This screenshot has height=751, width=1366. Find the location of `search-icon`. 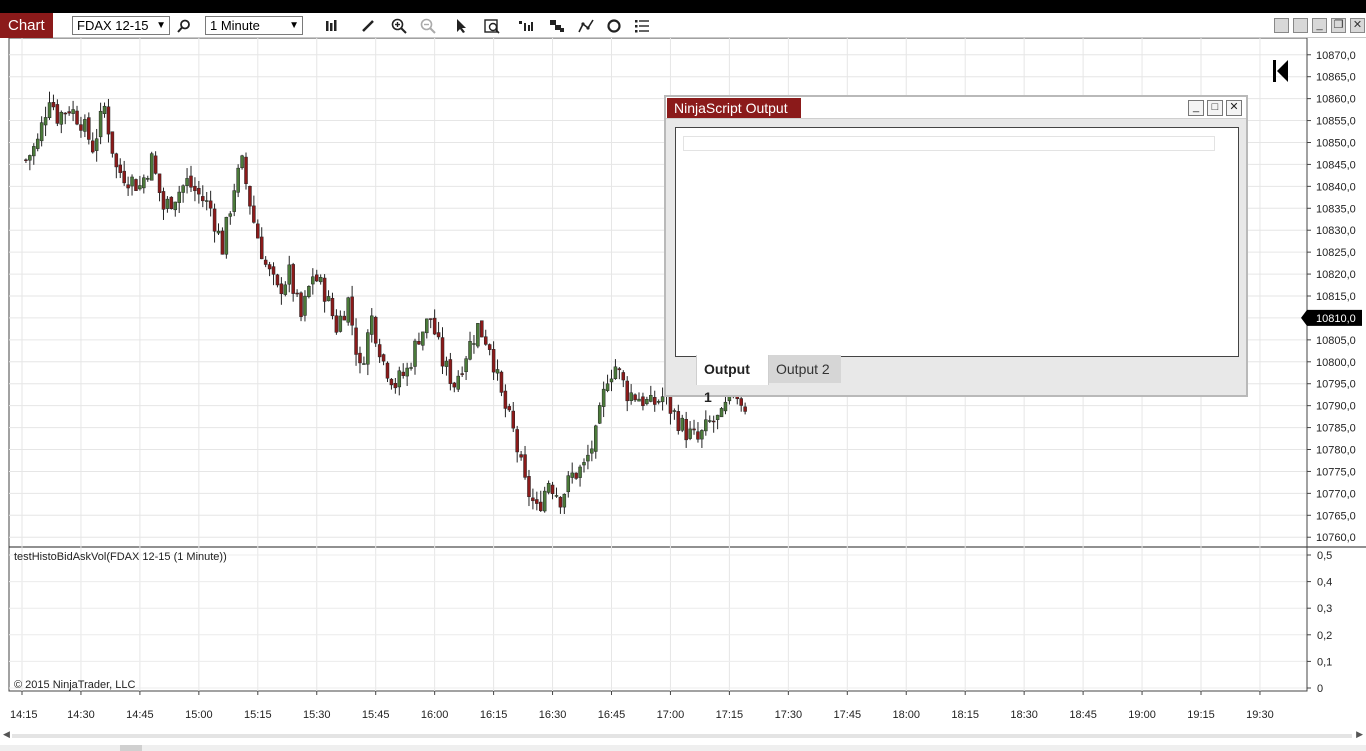

search-icon is located at coordinates (184, 25).